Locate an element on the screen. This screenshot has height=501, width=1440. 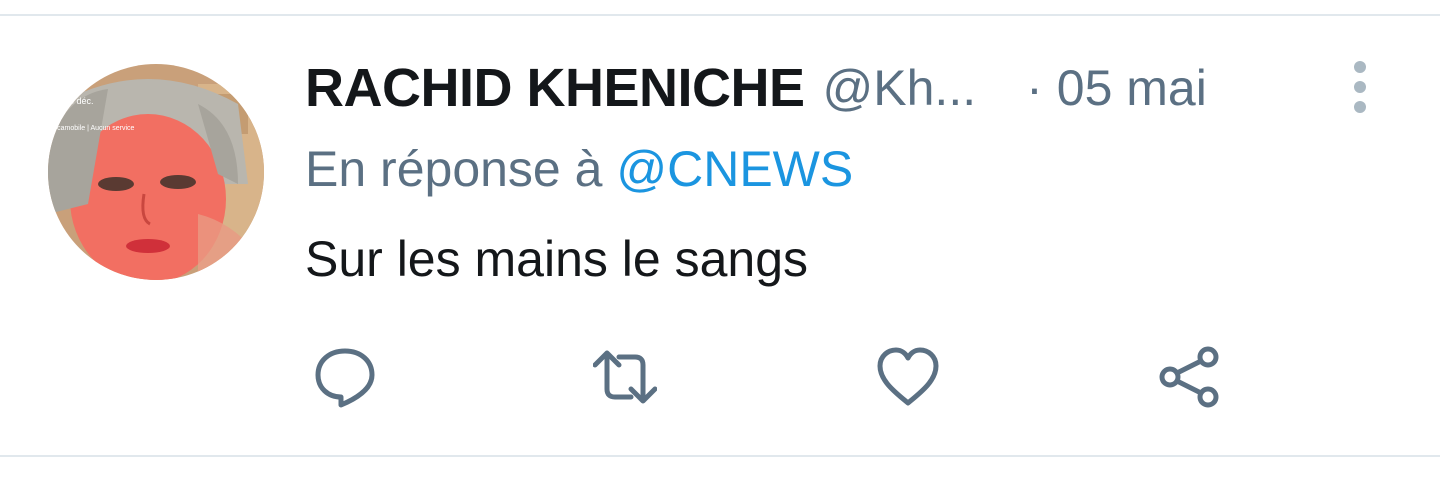
tweet-text: Sur les mains le sangs is located at coordinates (557, 259).